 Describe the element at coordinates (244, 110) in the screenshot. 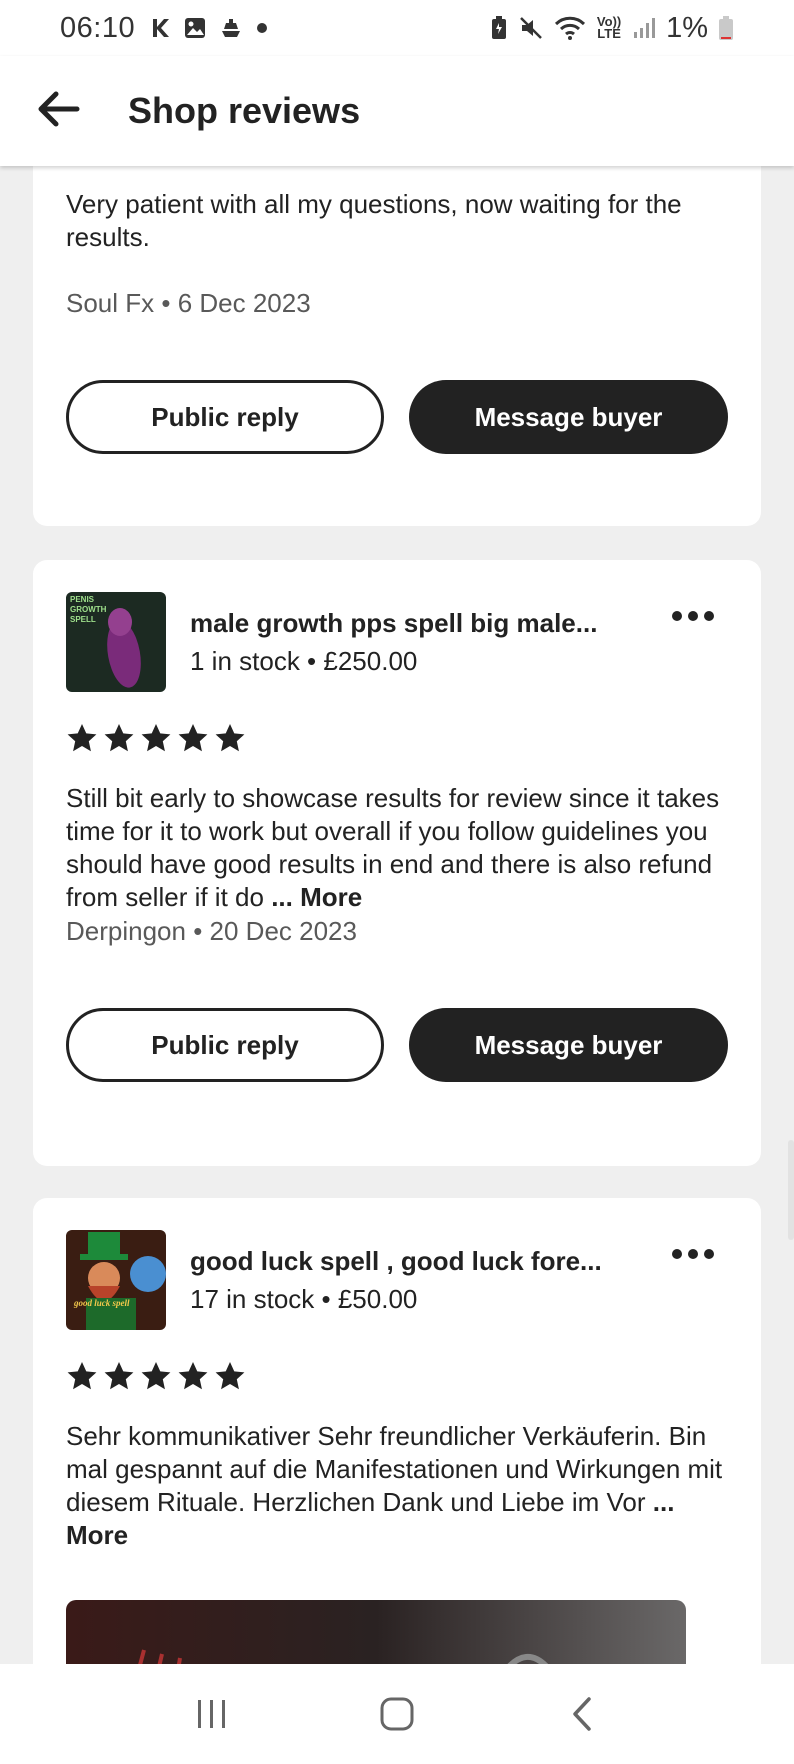

I see `page-title: Shop reviews` at that location.